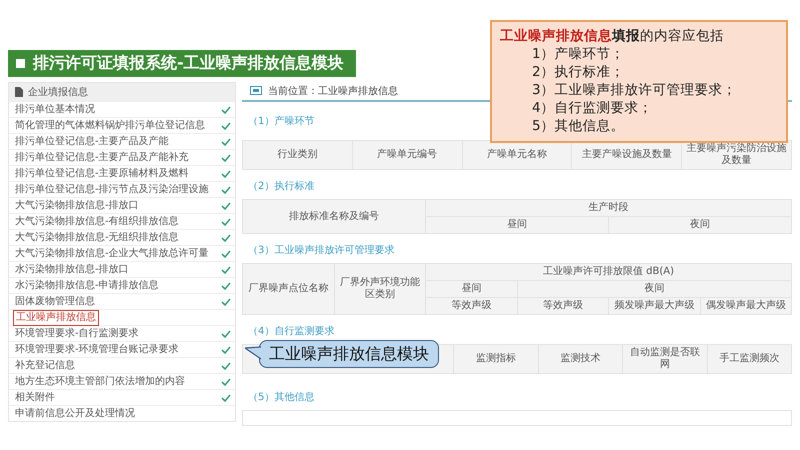 This screenshot has width=800, height=450. What do you see at coordinates (609, 272) in the screenshot?
I see `column-header: 工业噪声许可排放限值 dB(A)` at bounding box center [609, 272].